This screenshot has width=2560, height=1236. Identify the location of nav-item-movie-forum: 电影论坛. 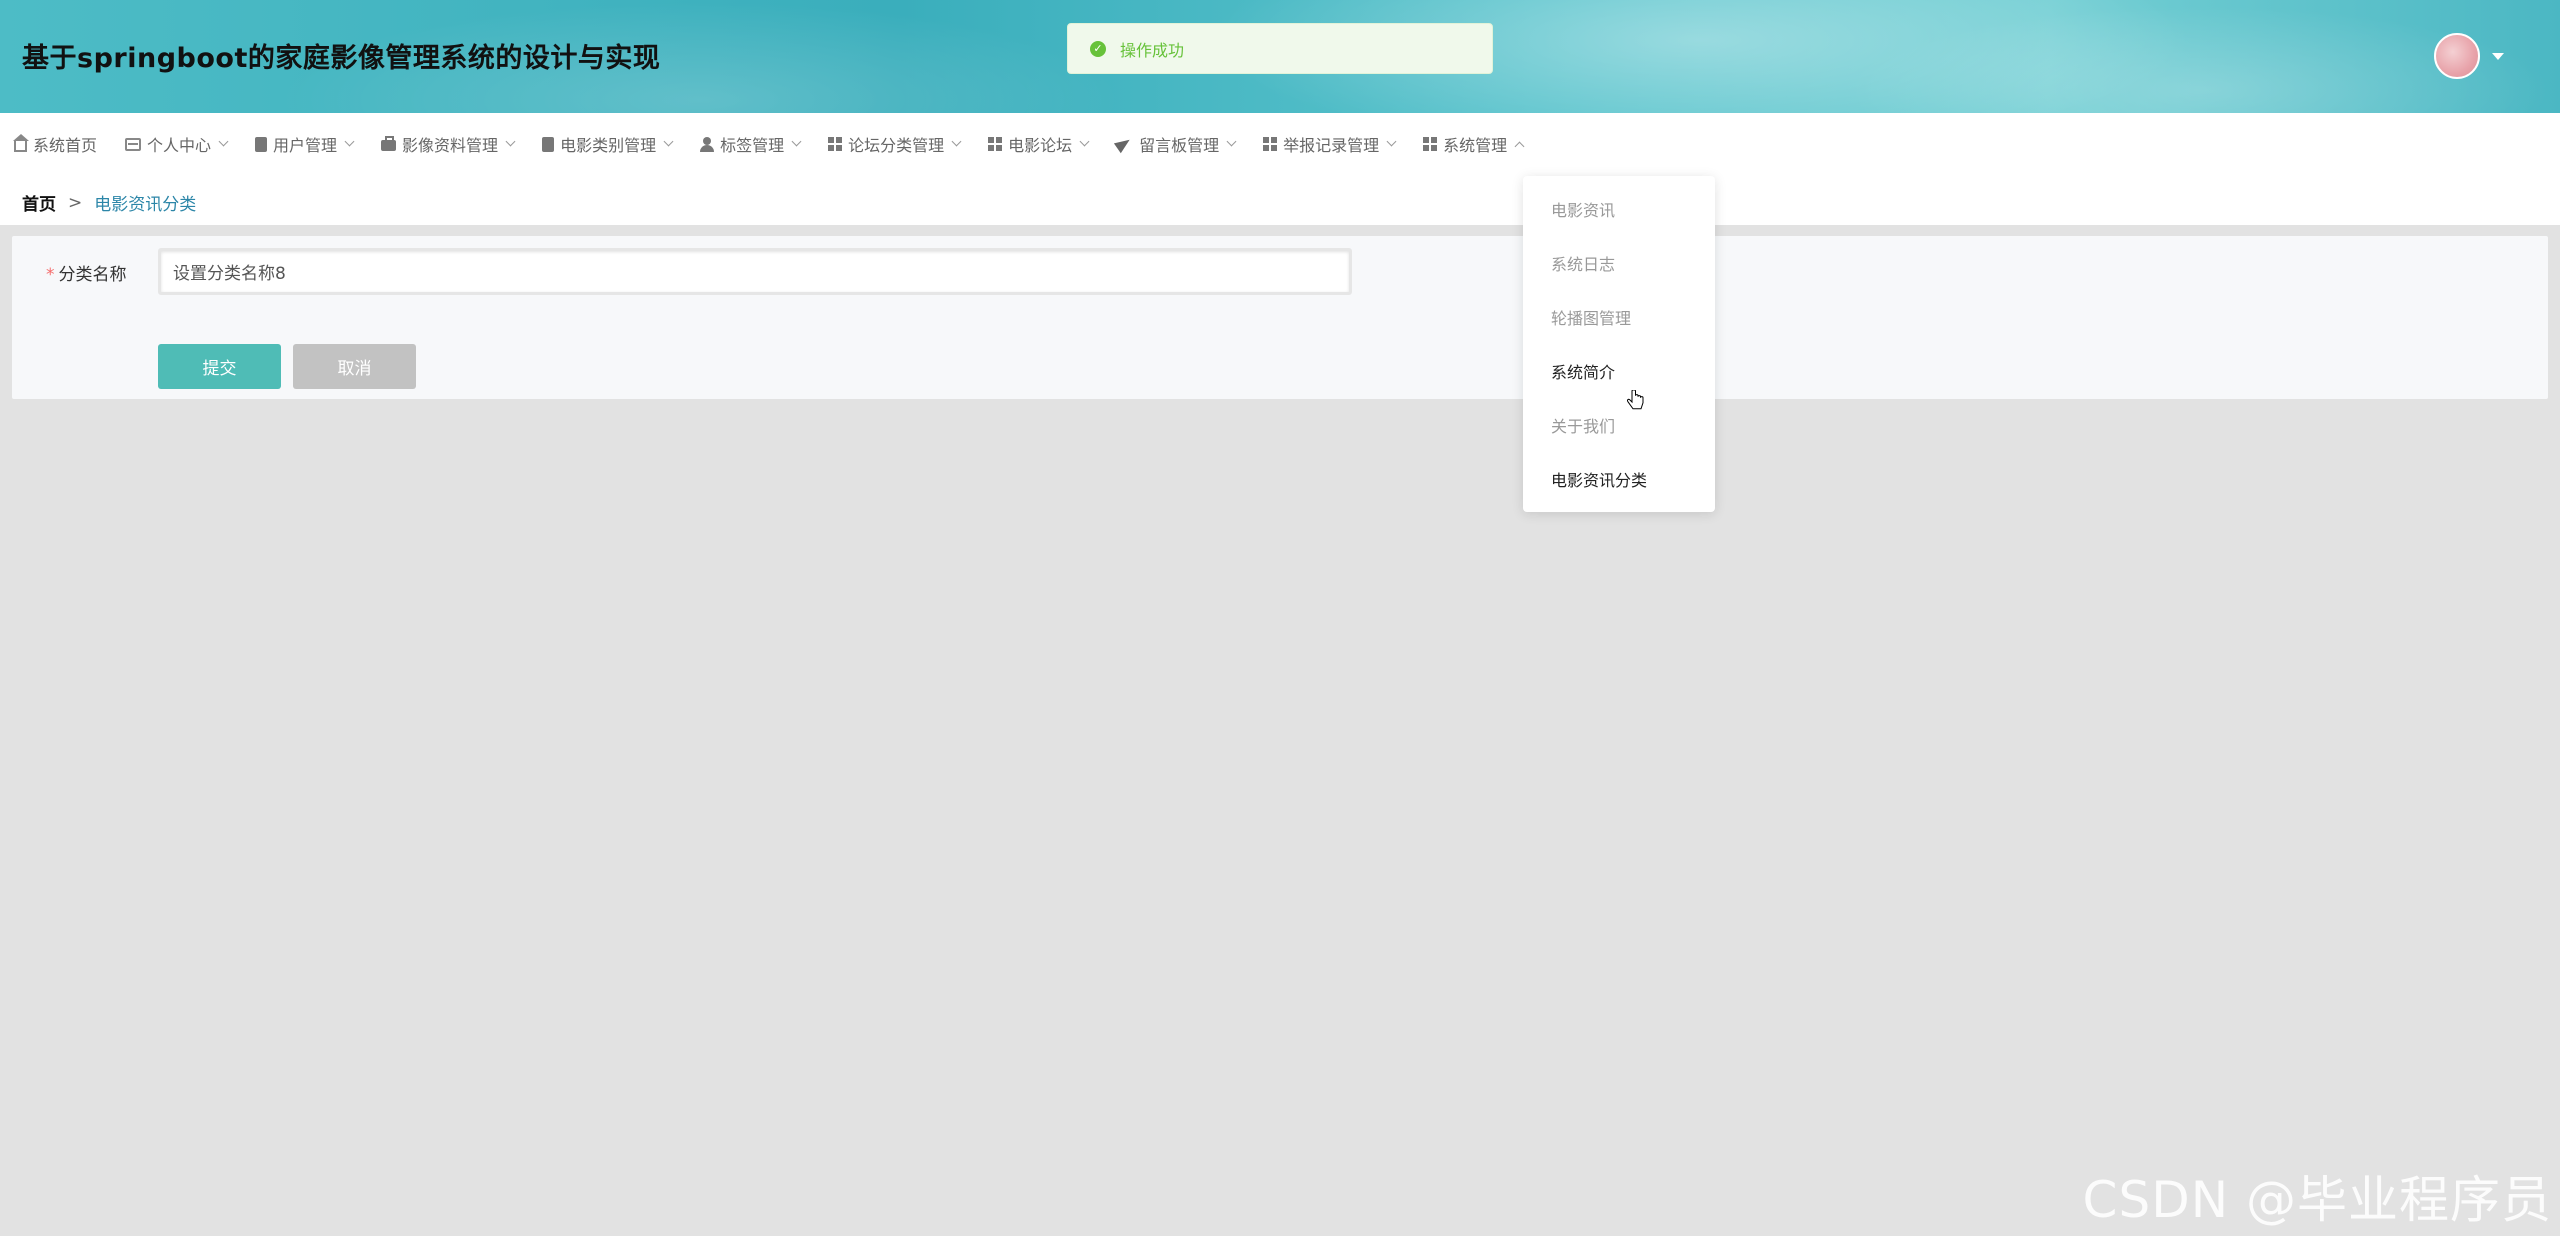
(1038, 144).